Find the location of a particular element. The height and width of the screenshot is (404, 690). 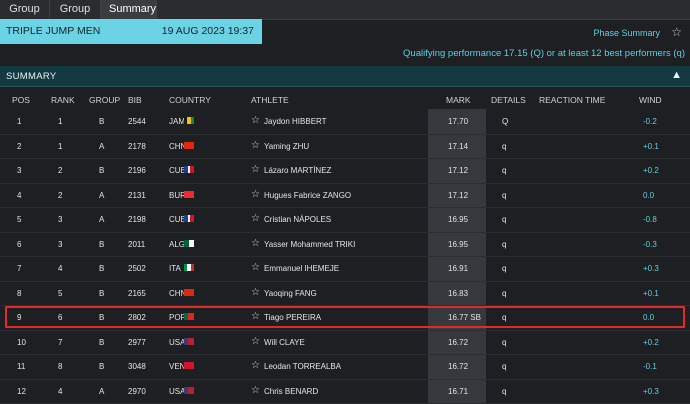

table-row: 10 7 B 2977 USA Will CLAYE 16.72 q +0.2 ☆ is located at coordinates (345, 342).